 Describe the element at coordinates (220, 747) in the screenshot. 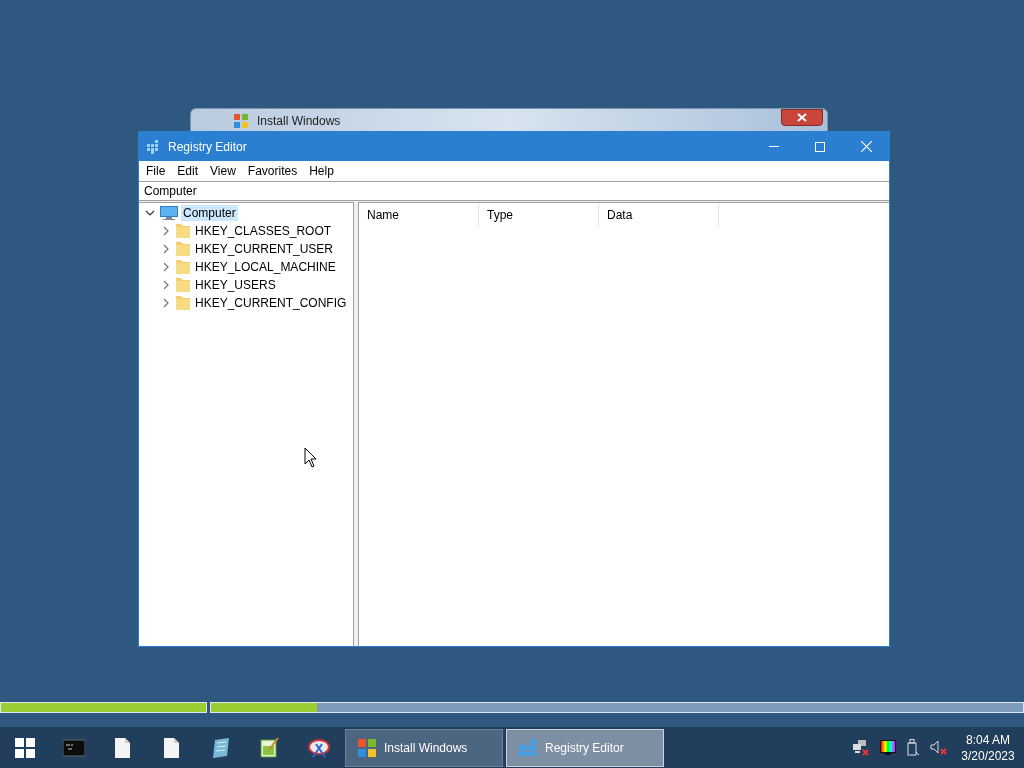

I see `notepad-icon` at that location.